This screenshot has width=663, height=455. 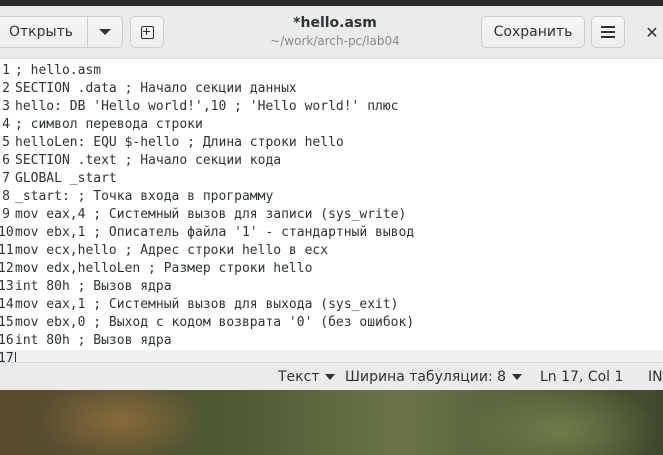 What do you see at coordinates (15, 357) in the screenshot?
I see `text-cursor` at bounding box center [15, 357].